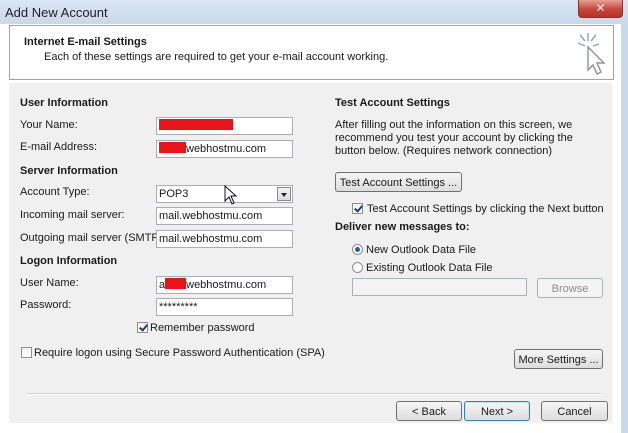 Image resolution: width=628 pixels, height=433 pixels. I want to click on email-domain-text: webhostmu.com, so click(226, 149).